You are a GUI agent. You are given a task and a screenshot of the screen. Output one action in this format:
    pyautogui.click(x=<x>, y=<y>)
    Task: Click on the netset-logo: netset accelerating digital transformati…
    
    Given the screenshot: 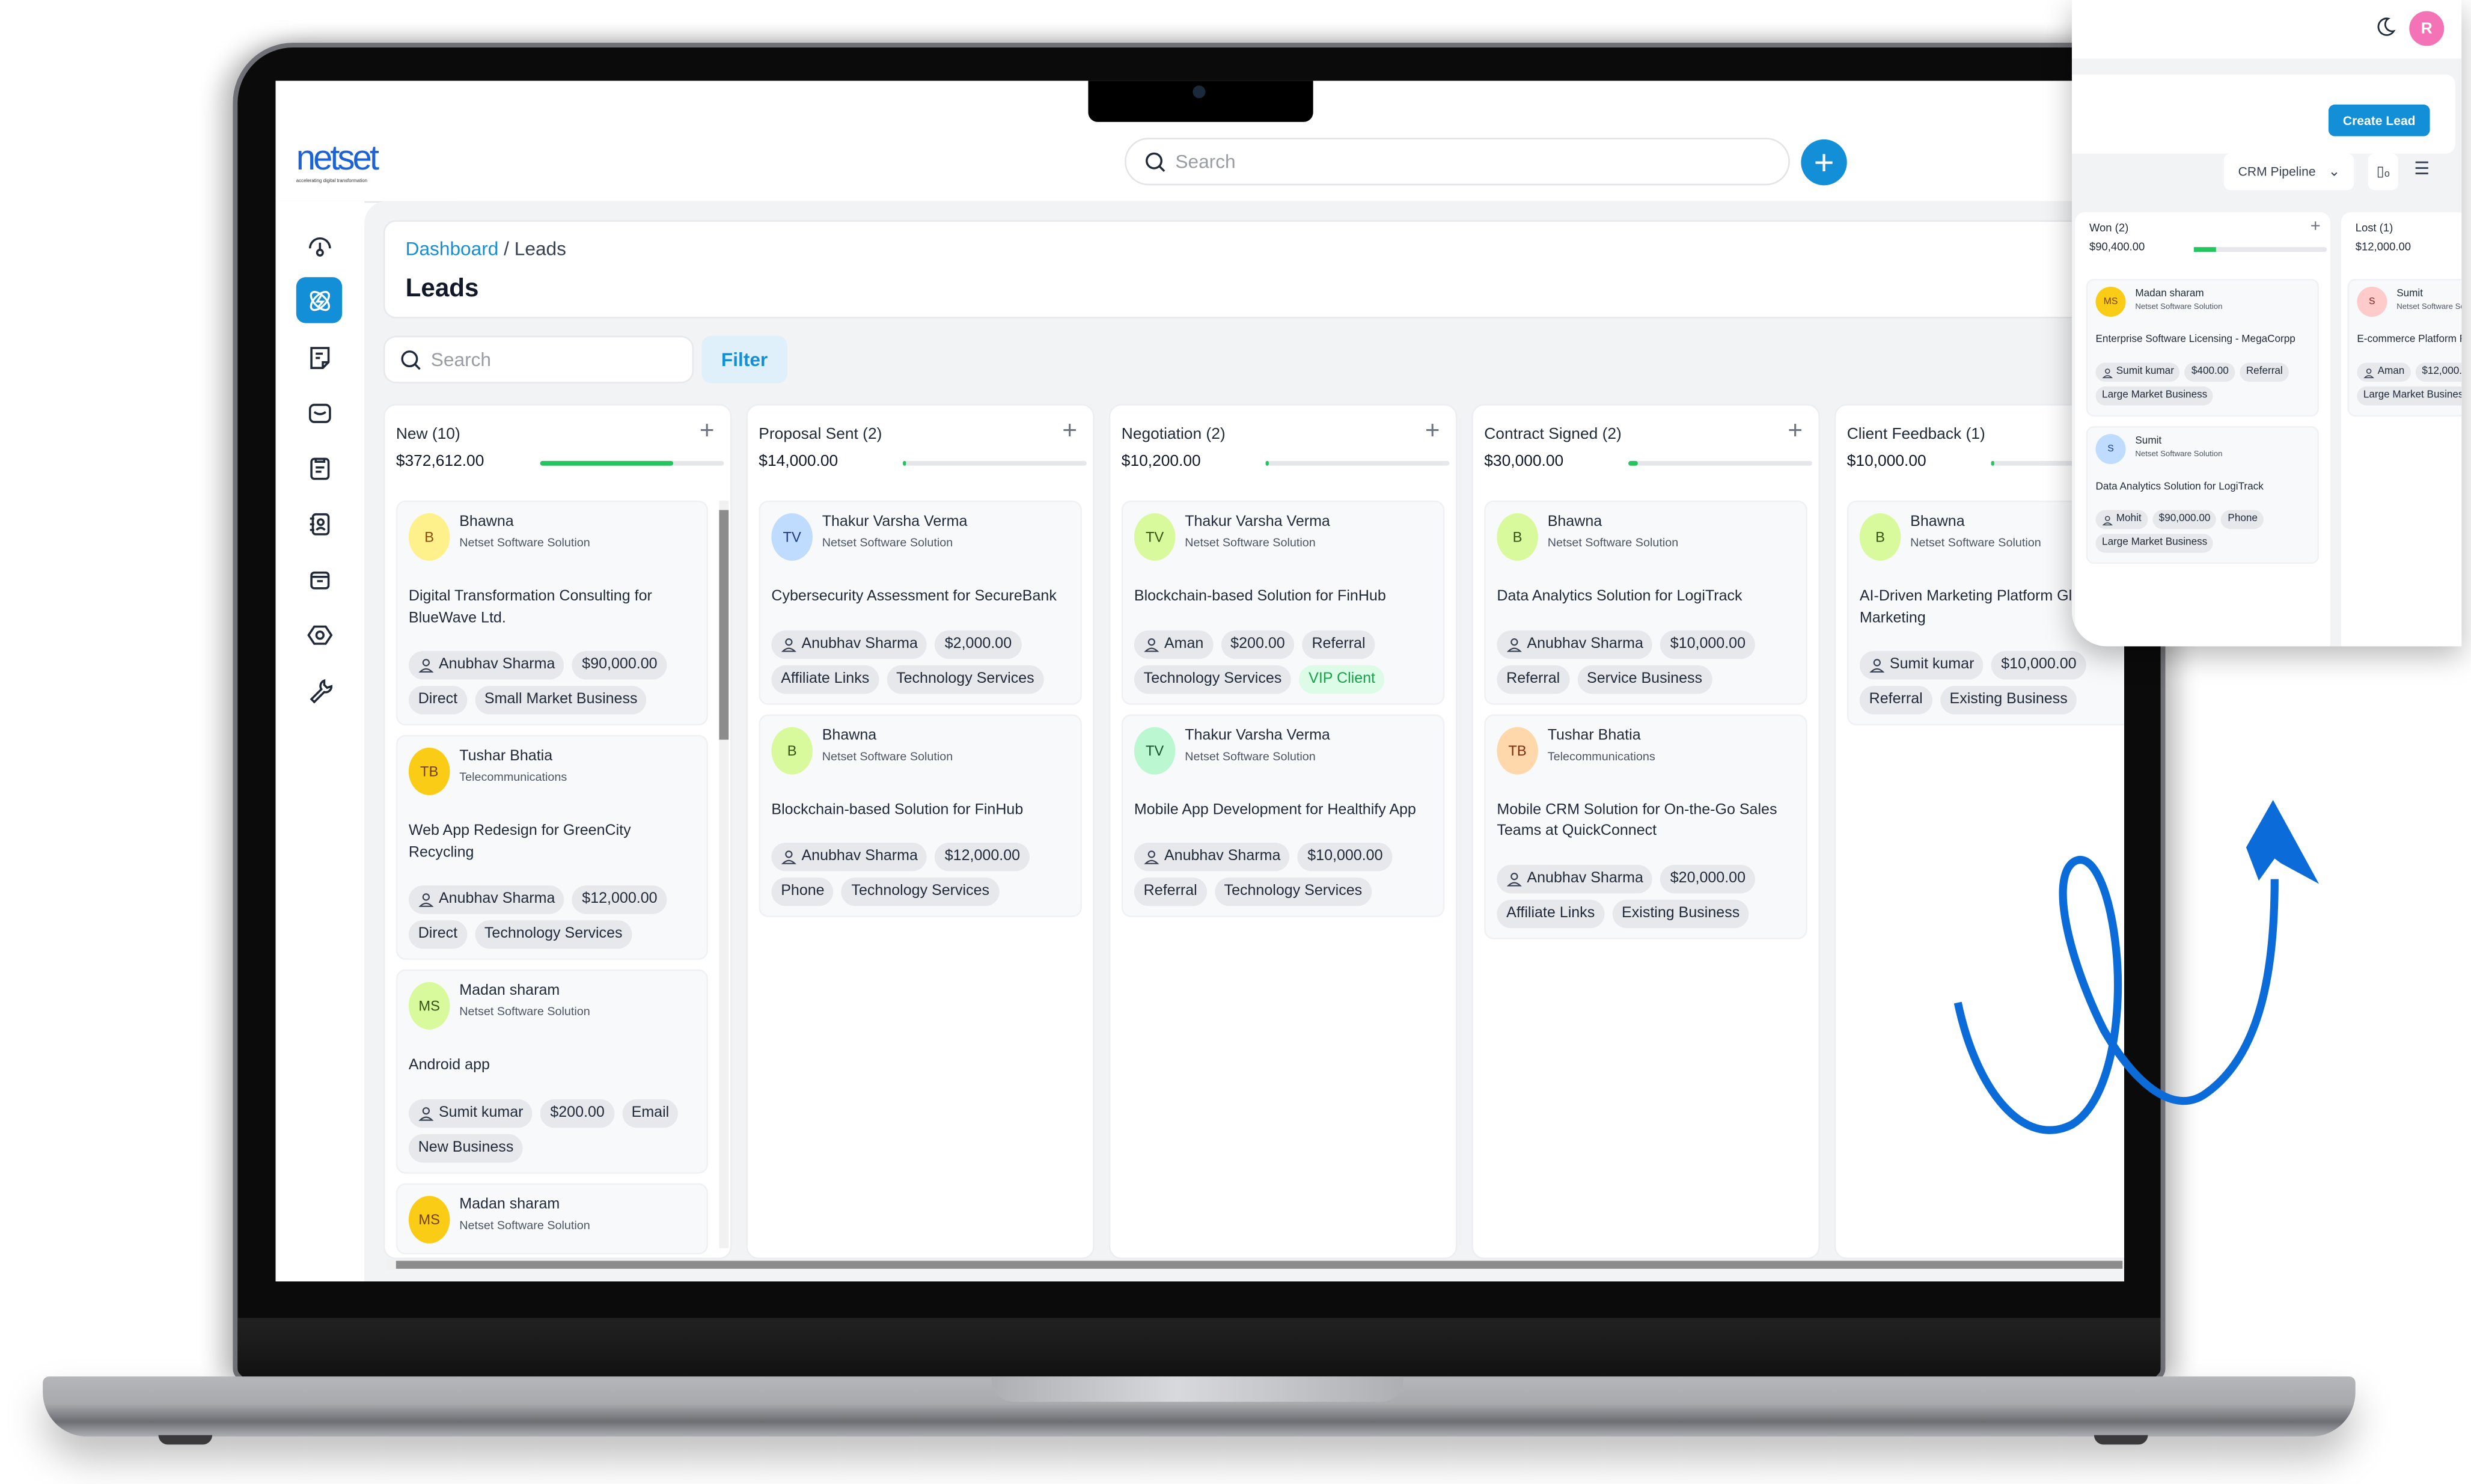 What is the action you would take?
    pyautogui.click(x=337, y=161)
    